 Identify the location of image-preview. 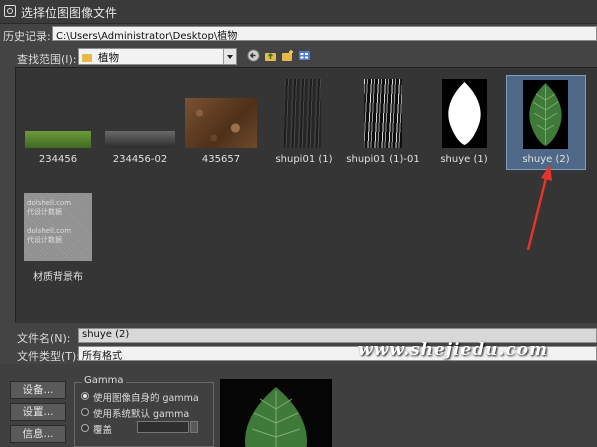
(276, 413).